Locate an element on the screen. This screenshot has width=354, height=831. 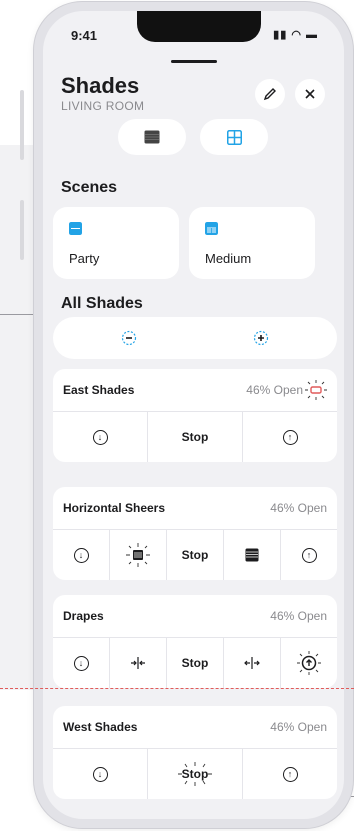
scene-card-party: Party is located at coordinates (116, 243).